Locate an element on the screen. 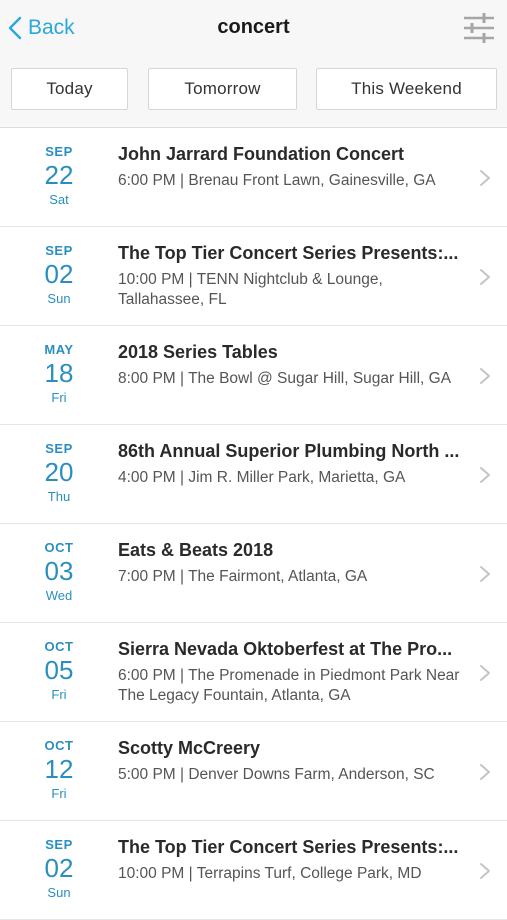  event-date: MAY 18 Fri is located at coordinates (59, 373).